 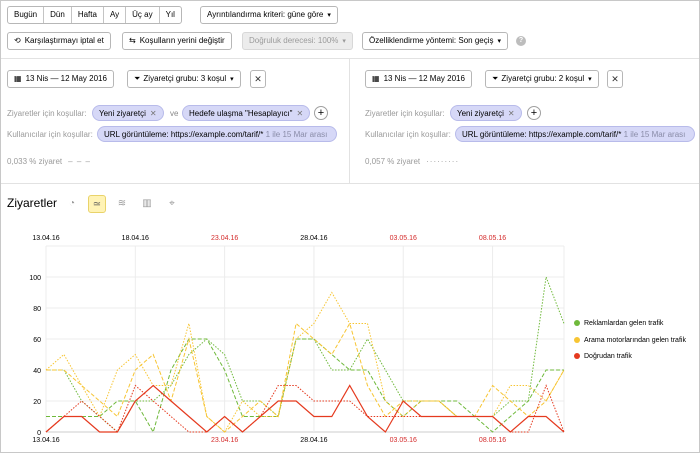 I want to click on help-icon: ?, so click(x=521, y=41).